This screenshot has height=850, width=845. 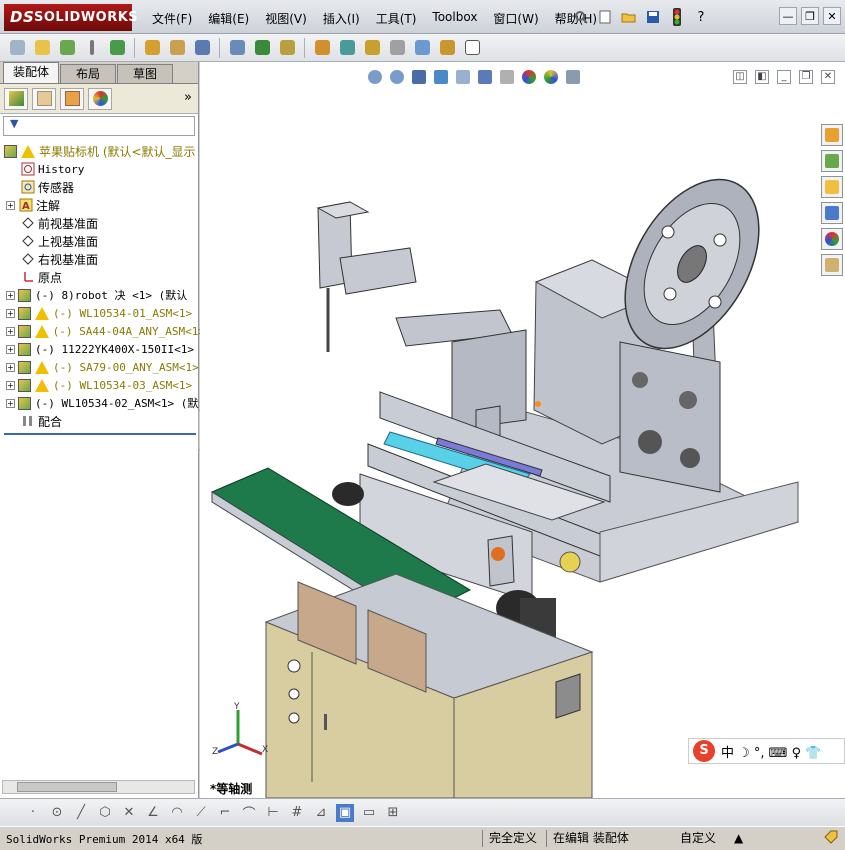 I want to click on linear-pattern-icon, so click(x=117, y=48).